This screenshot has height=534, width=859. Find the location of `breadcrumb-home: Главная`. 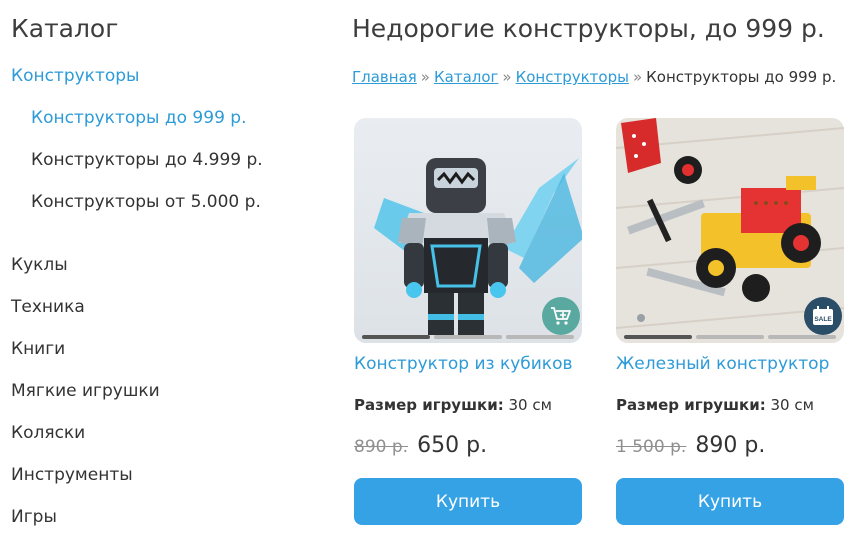

breadcrumb-home: Главная is located at coordinates (384, 77).